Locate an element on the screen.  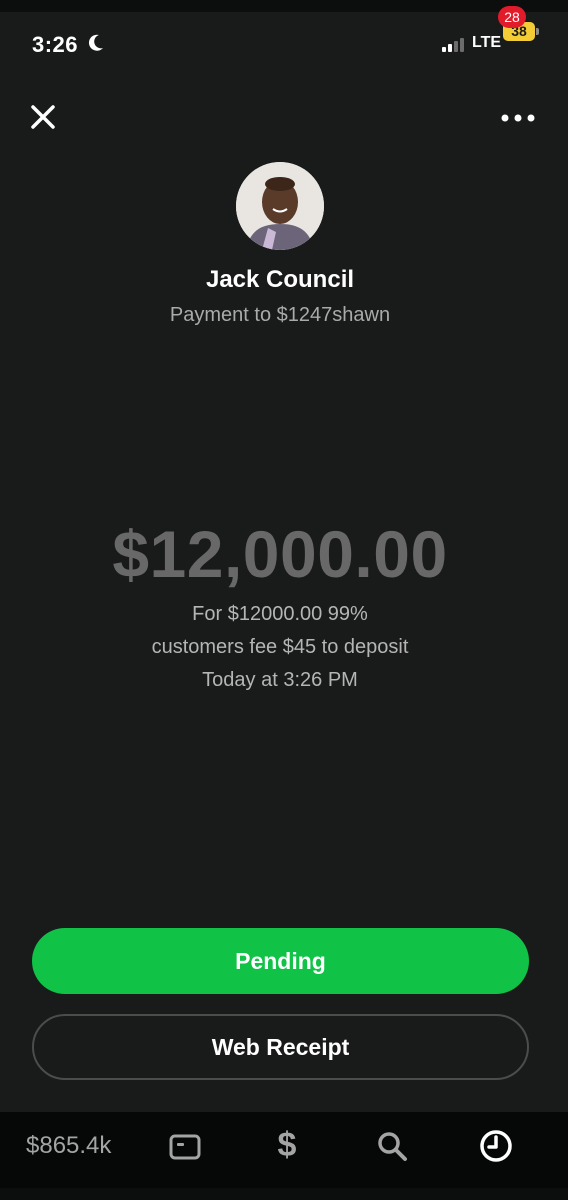
dollar-icon: $ is located at coordinates (287, 1145).